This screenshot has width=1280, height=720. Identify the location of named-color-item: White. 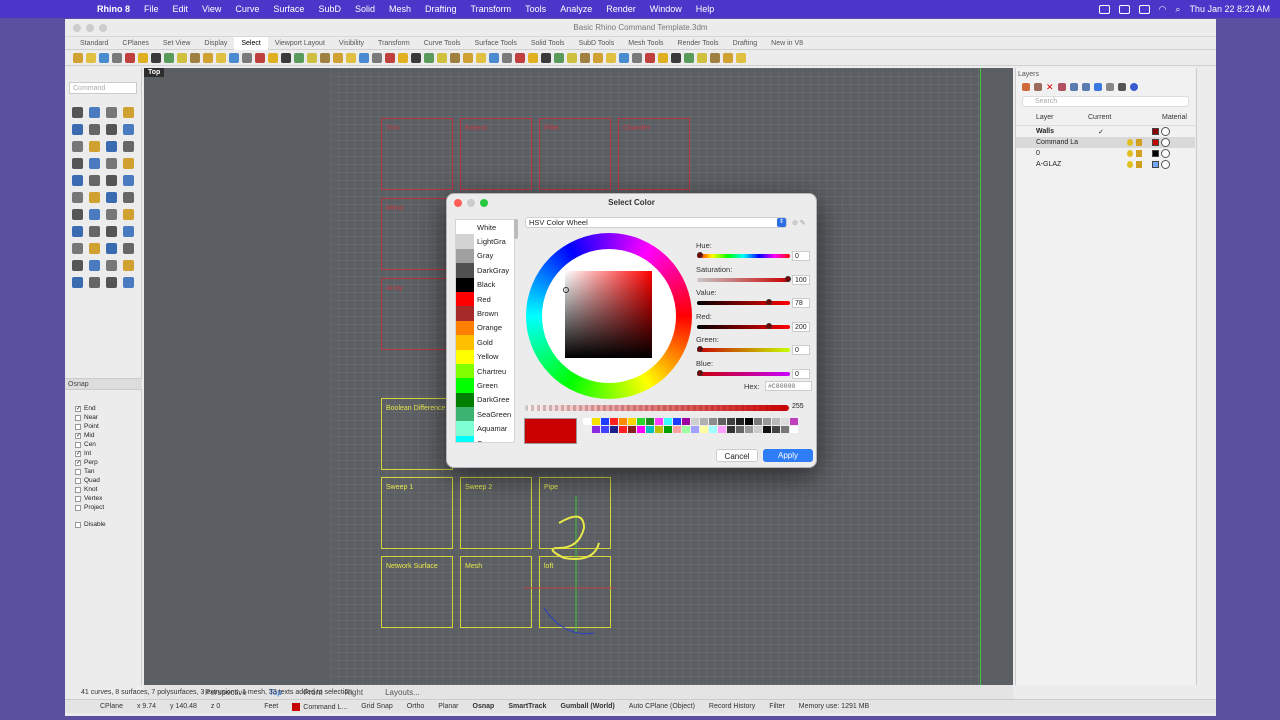
(485, 227).